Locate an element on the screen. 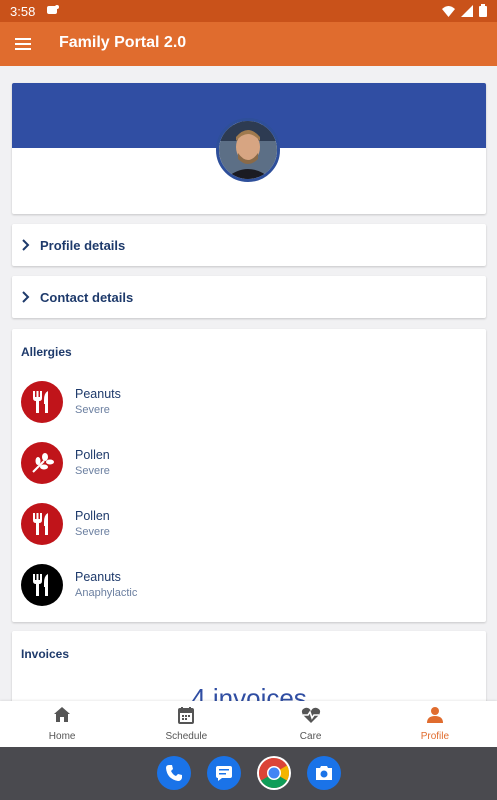 The image size is (497, 800). nav-care-label: Care is located at coordinates (310, 736).